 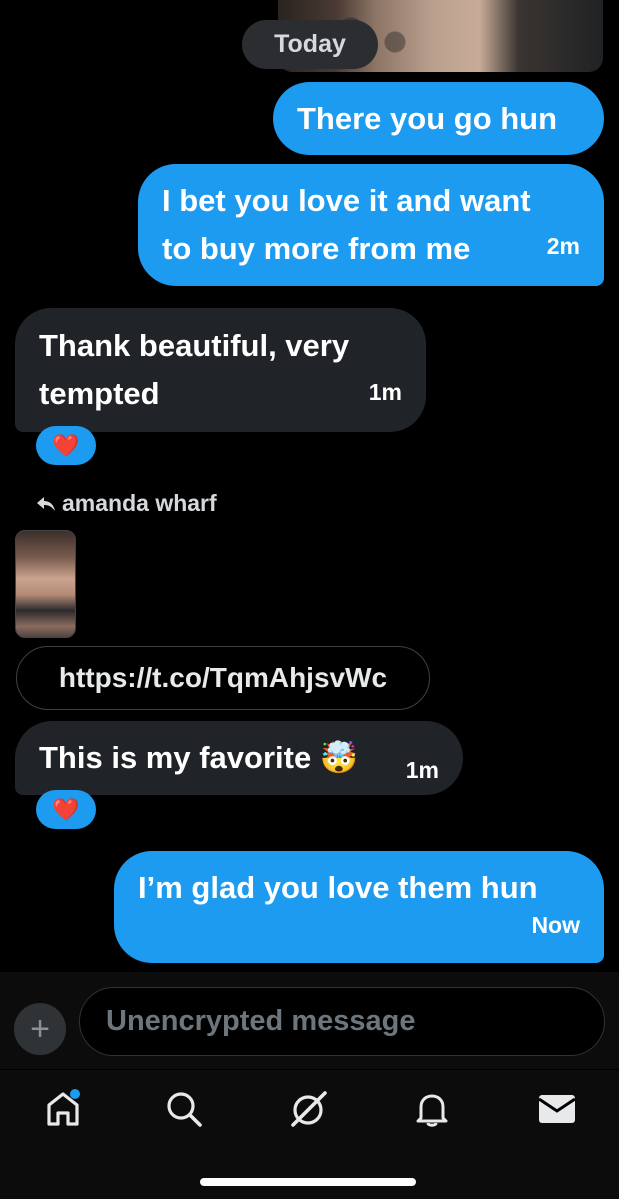 I want to click on bell-icon, so click(x=432, y=1110).